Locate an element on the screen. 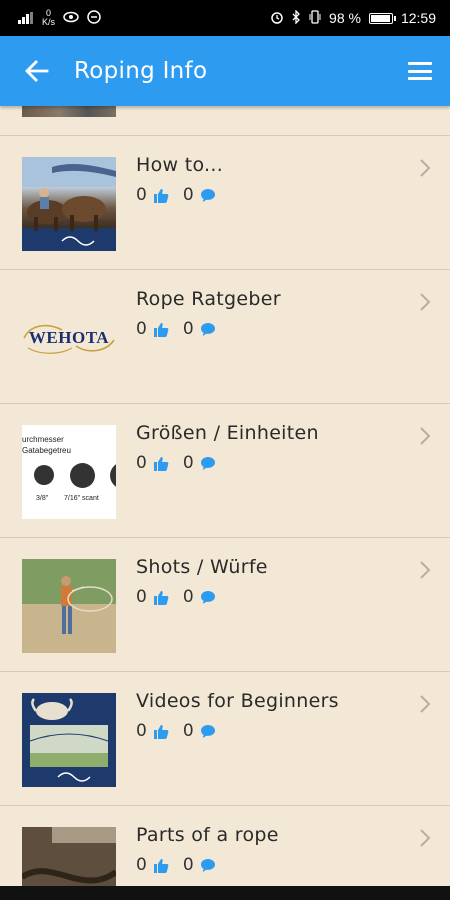 Image resolution: width=450 pixels, height=900 pixels. alarm-icon is located at coordinates (277, 18).